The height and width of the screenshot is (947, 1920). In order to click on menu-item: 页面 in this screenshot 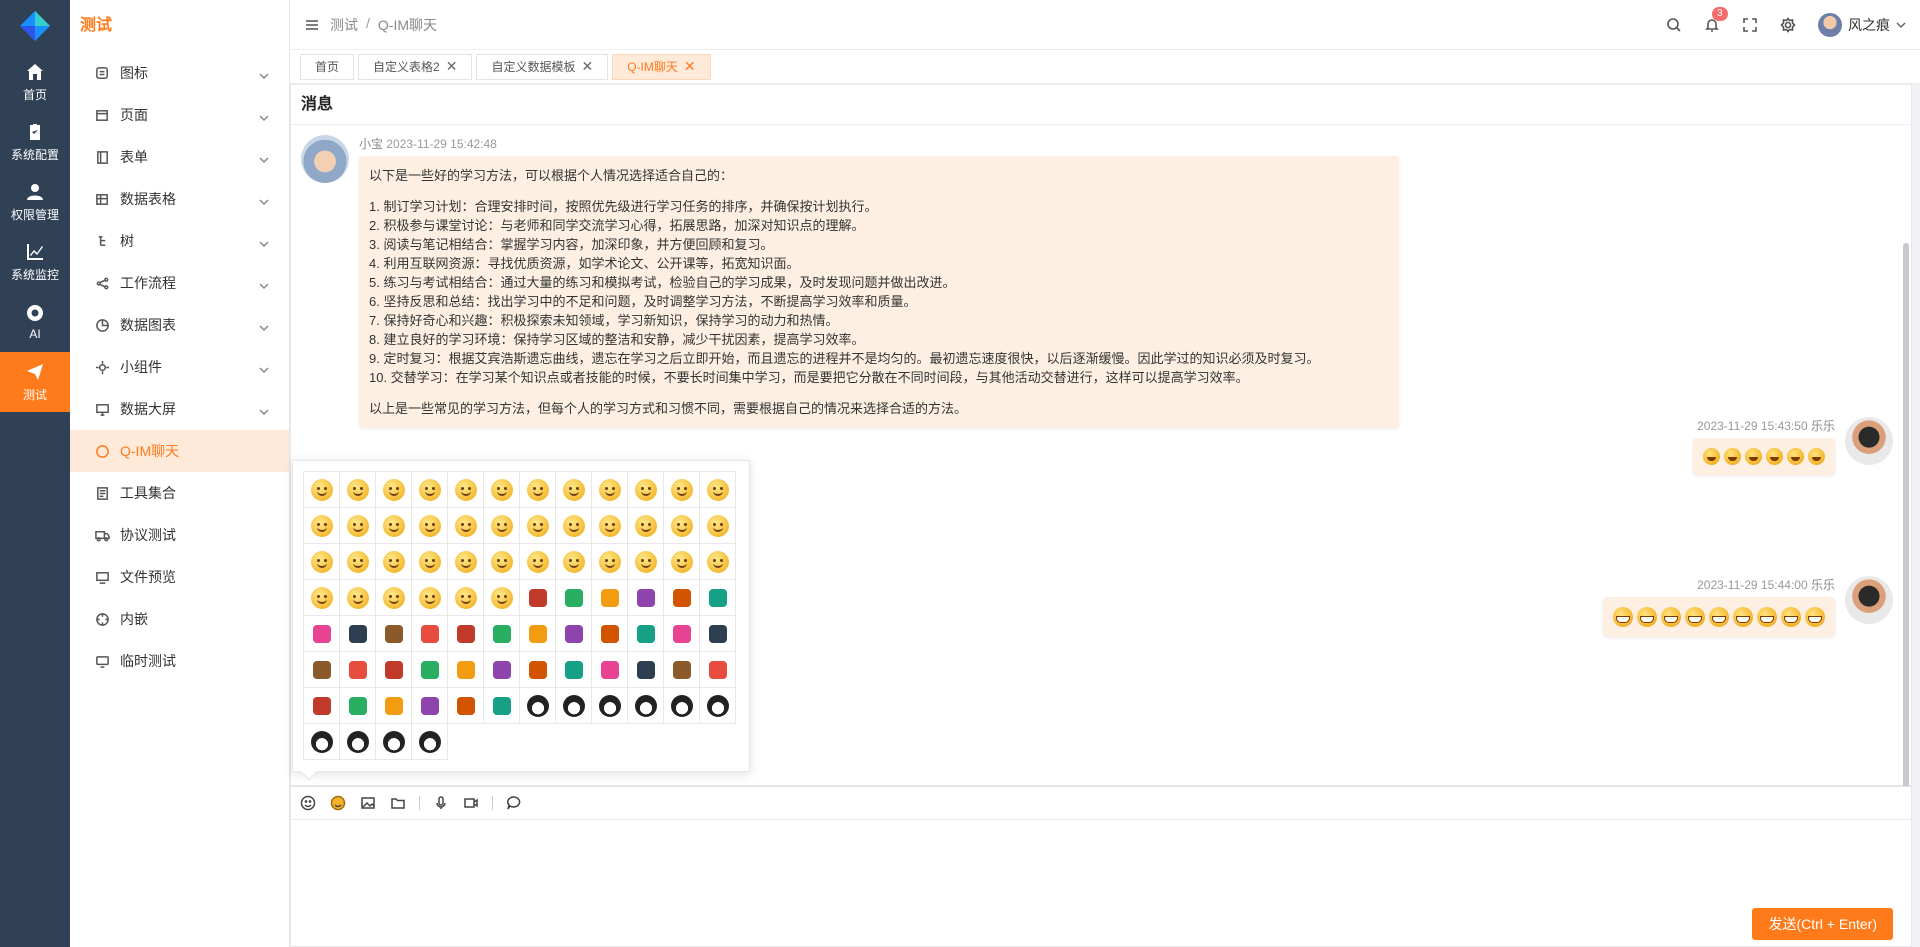, I will do `click(179, 115)`.